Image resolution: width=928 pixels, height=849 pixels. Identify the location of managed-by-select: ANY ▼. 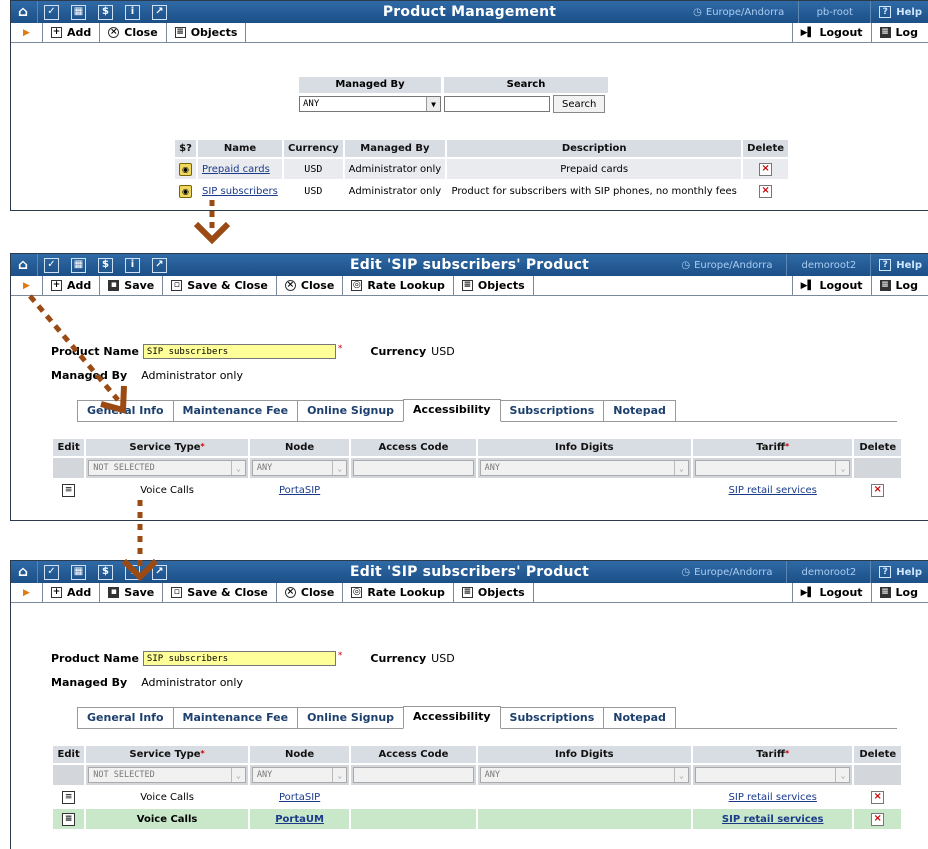
(370, 104).